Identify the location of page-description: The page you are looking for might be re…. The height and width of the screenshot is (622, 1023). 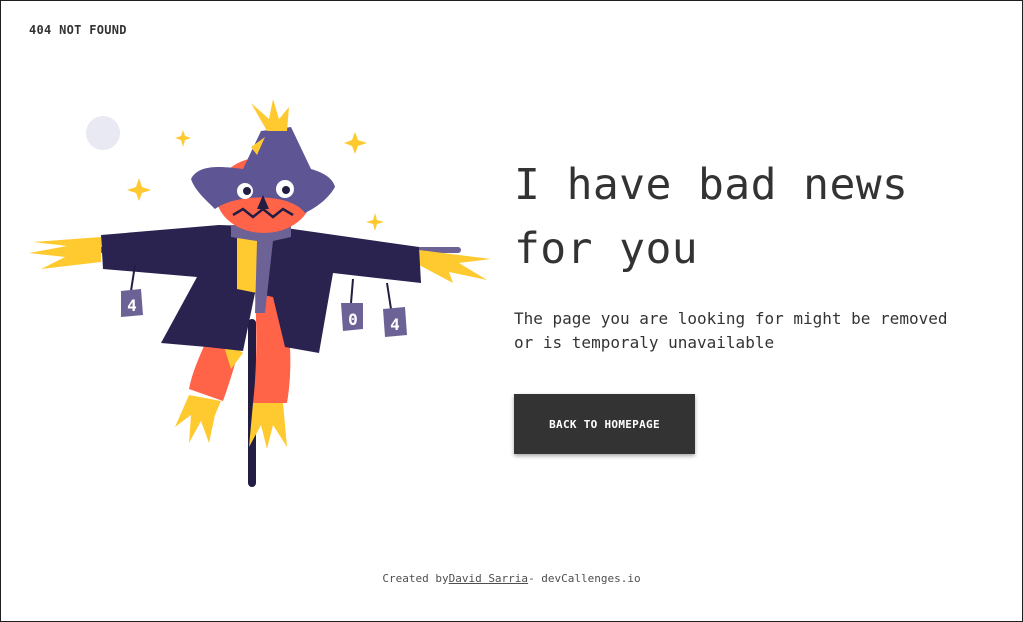
(754, 331).